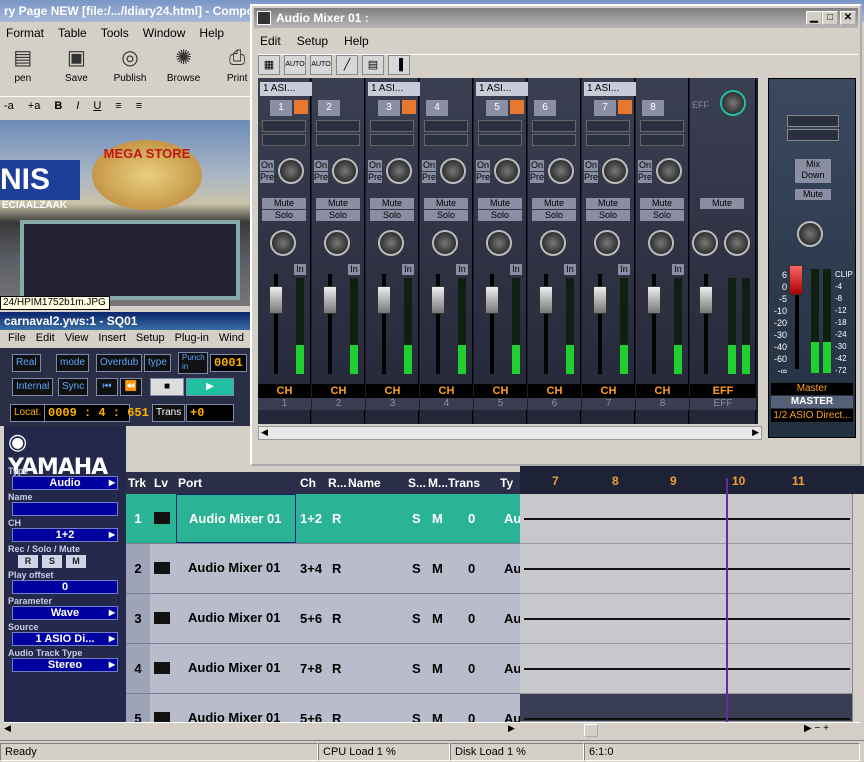 The image size is (864, 762). I want to click on solo-button: S, so click(52, 561).